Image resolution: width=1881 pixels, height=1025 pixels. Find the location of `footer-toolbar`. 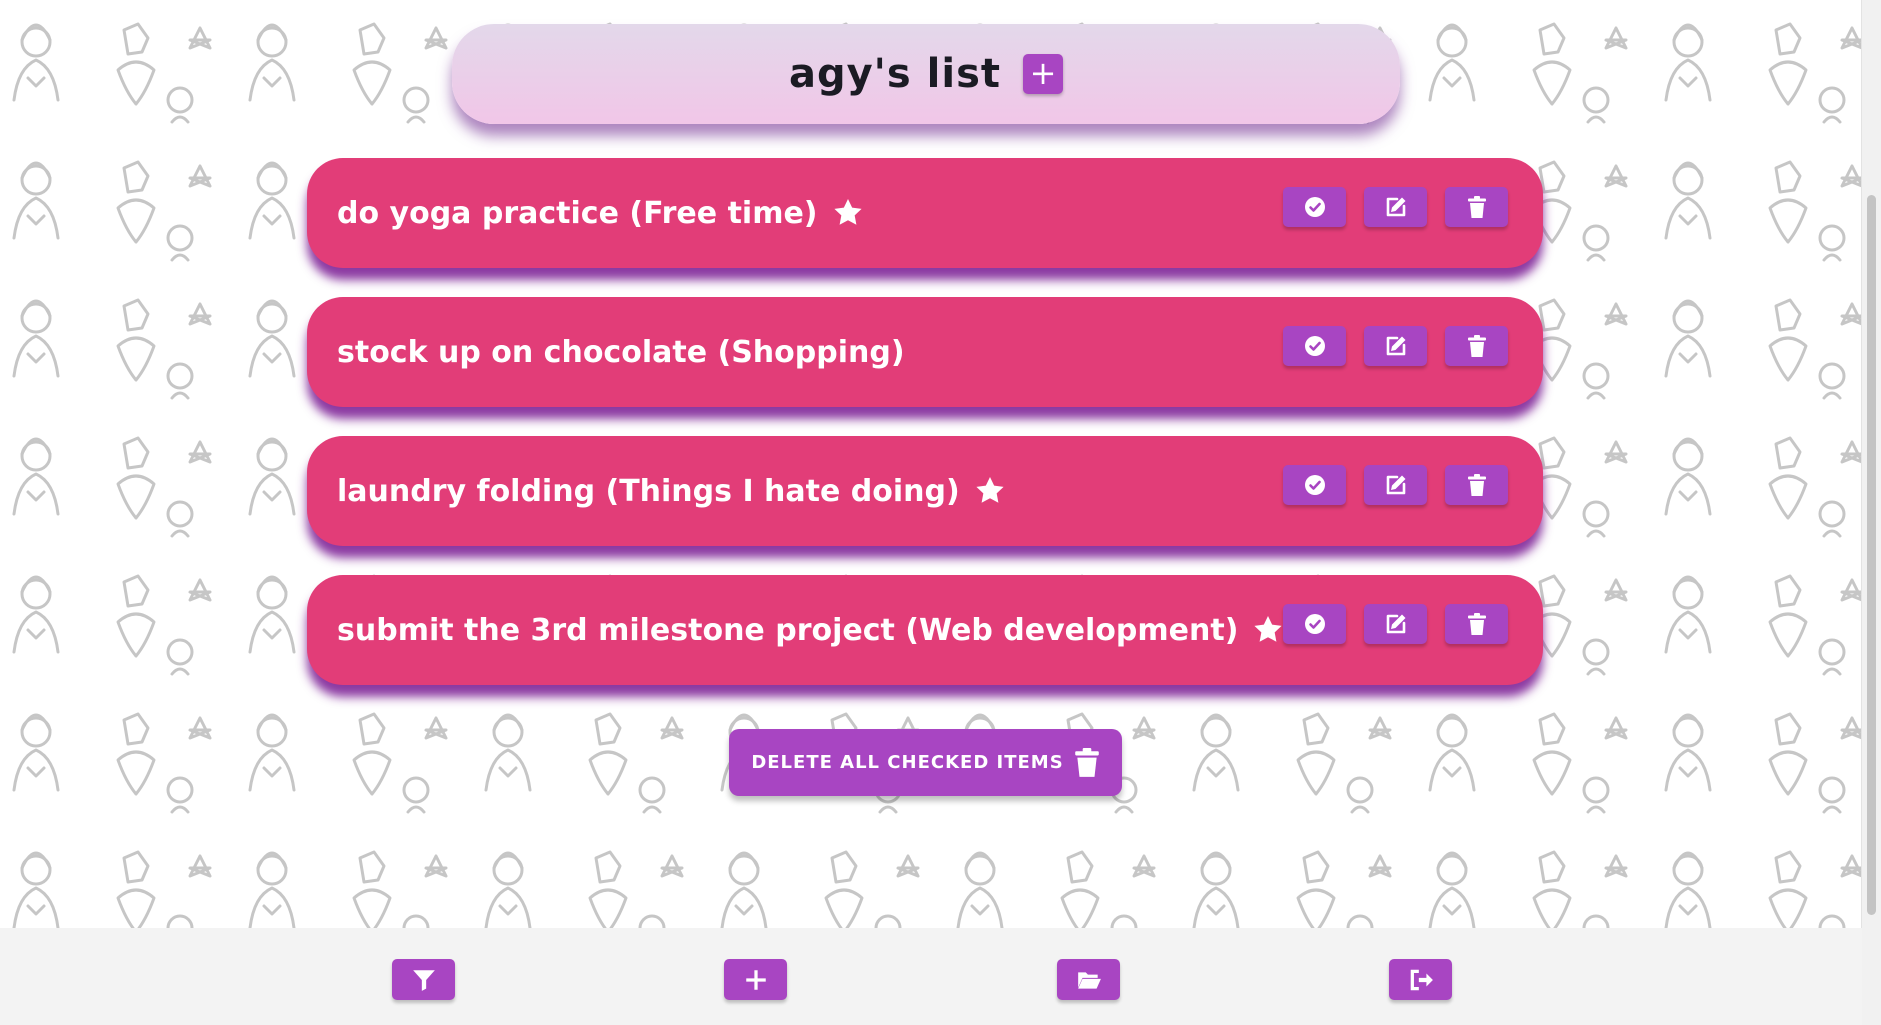

footer-toolbar is located at coordinates (931, 976).